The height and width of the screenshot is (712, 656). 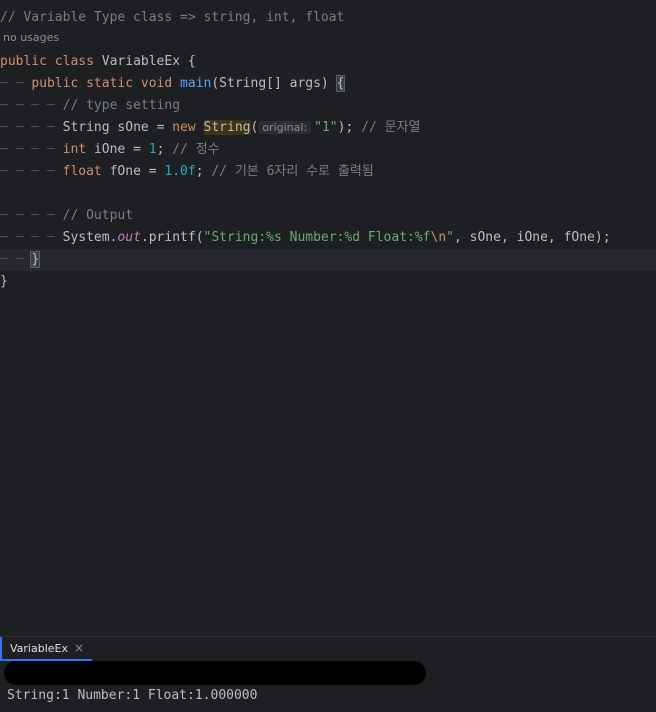 I want to click on close-paren: );, so click(x=345, y=127).